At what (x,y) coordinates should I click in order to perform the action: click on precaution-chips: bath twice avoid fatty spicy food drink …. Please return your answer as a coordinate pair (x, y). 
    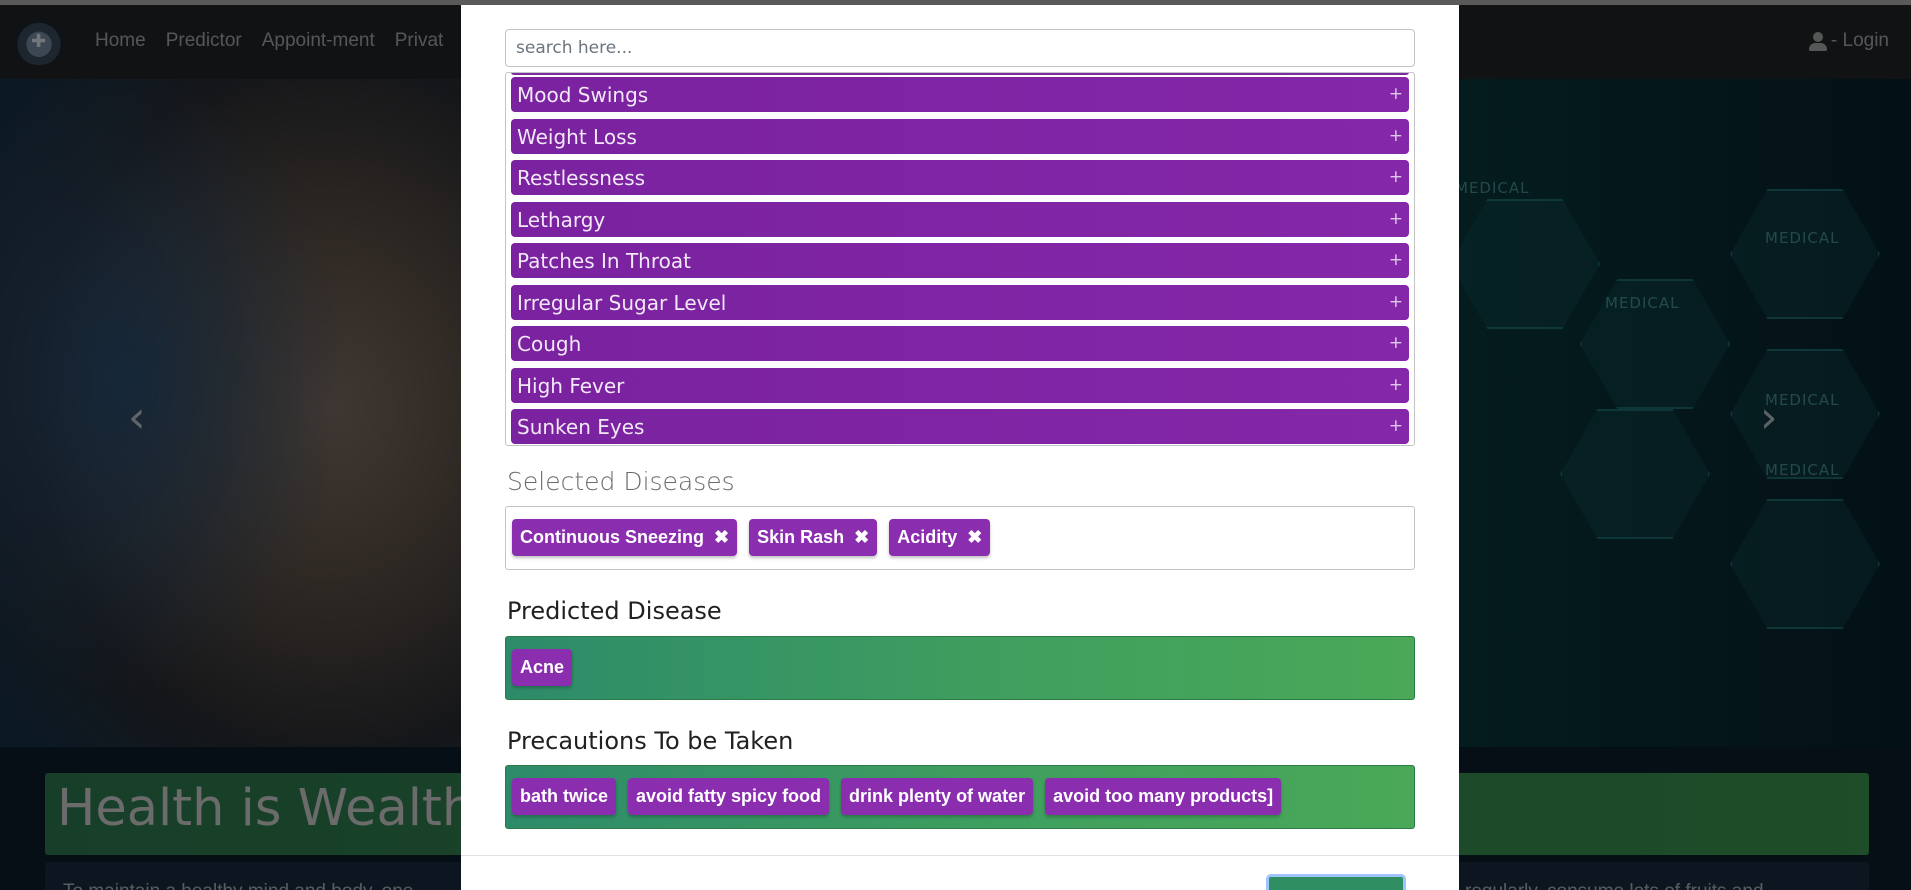
    Looking at the image, I should click on (897, 796).